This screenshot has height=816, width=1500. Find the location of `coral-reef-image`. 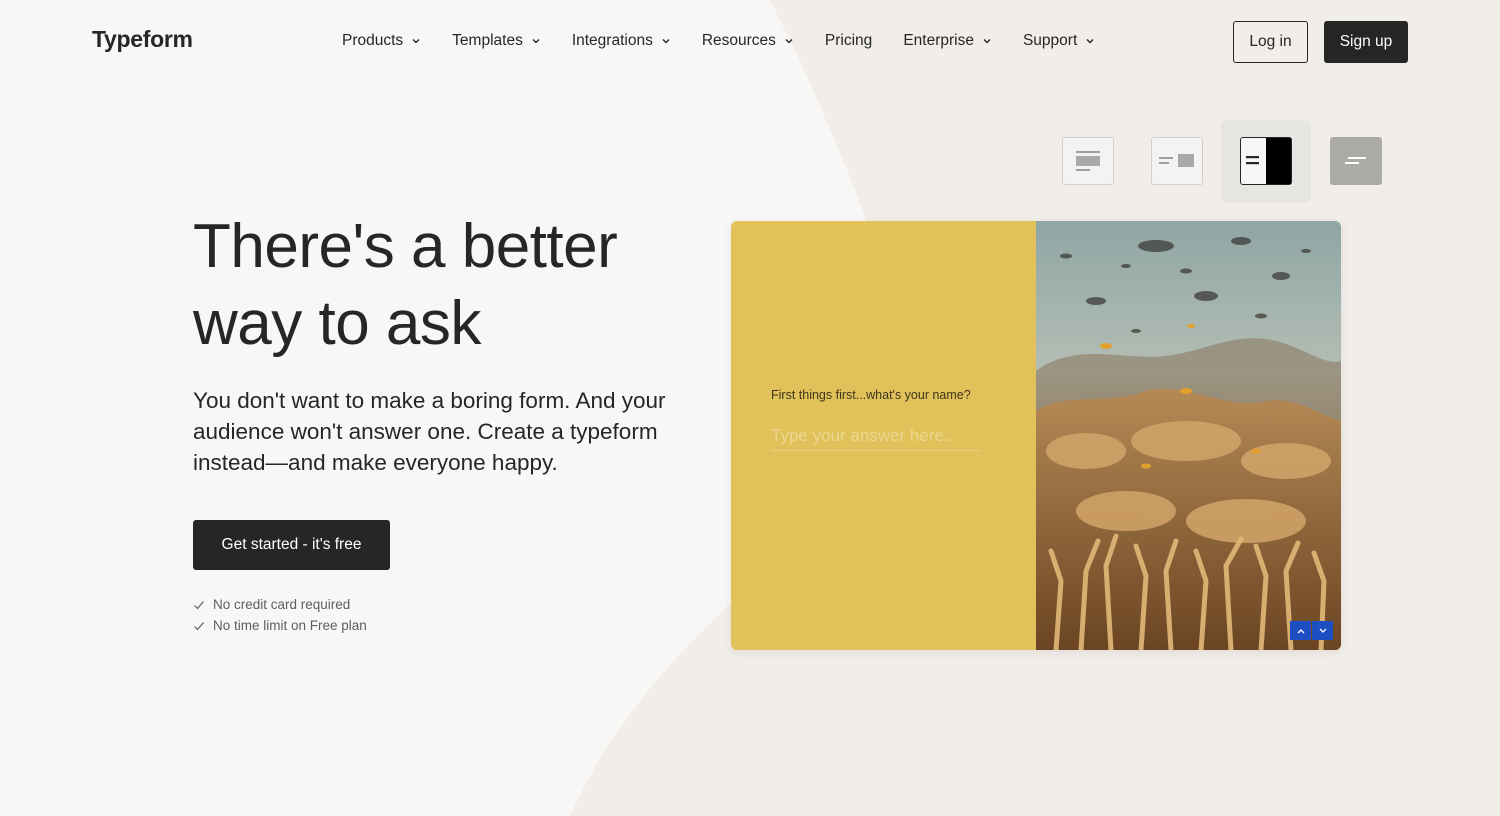

coral-reef-image is located at coordinates (1188, 435).